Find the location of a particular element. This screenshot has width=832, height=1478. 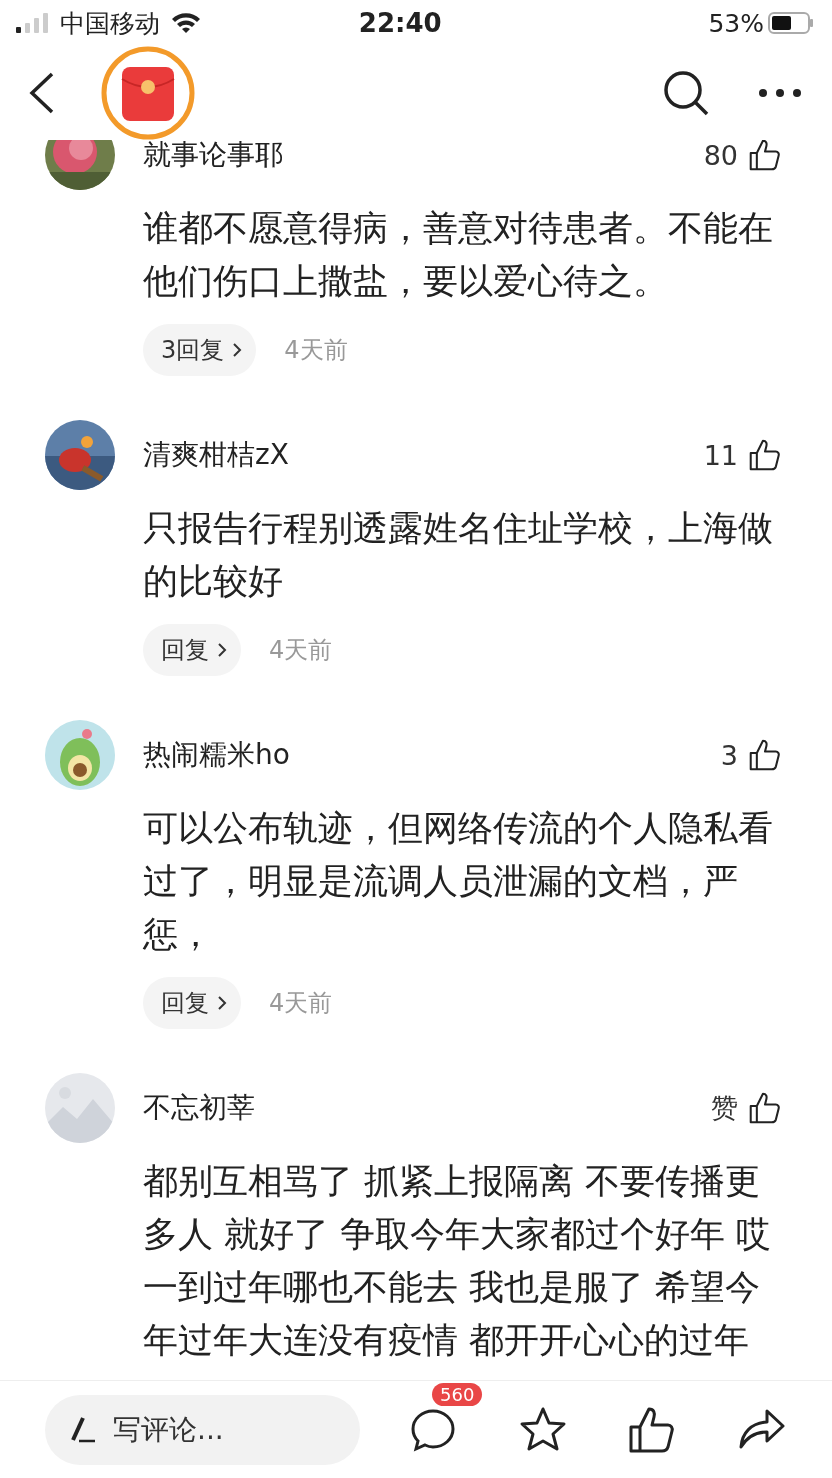

author-name: 热闹糯米ho is located at coordinates (432, 755).